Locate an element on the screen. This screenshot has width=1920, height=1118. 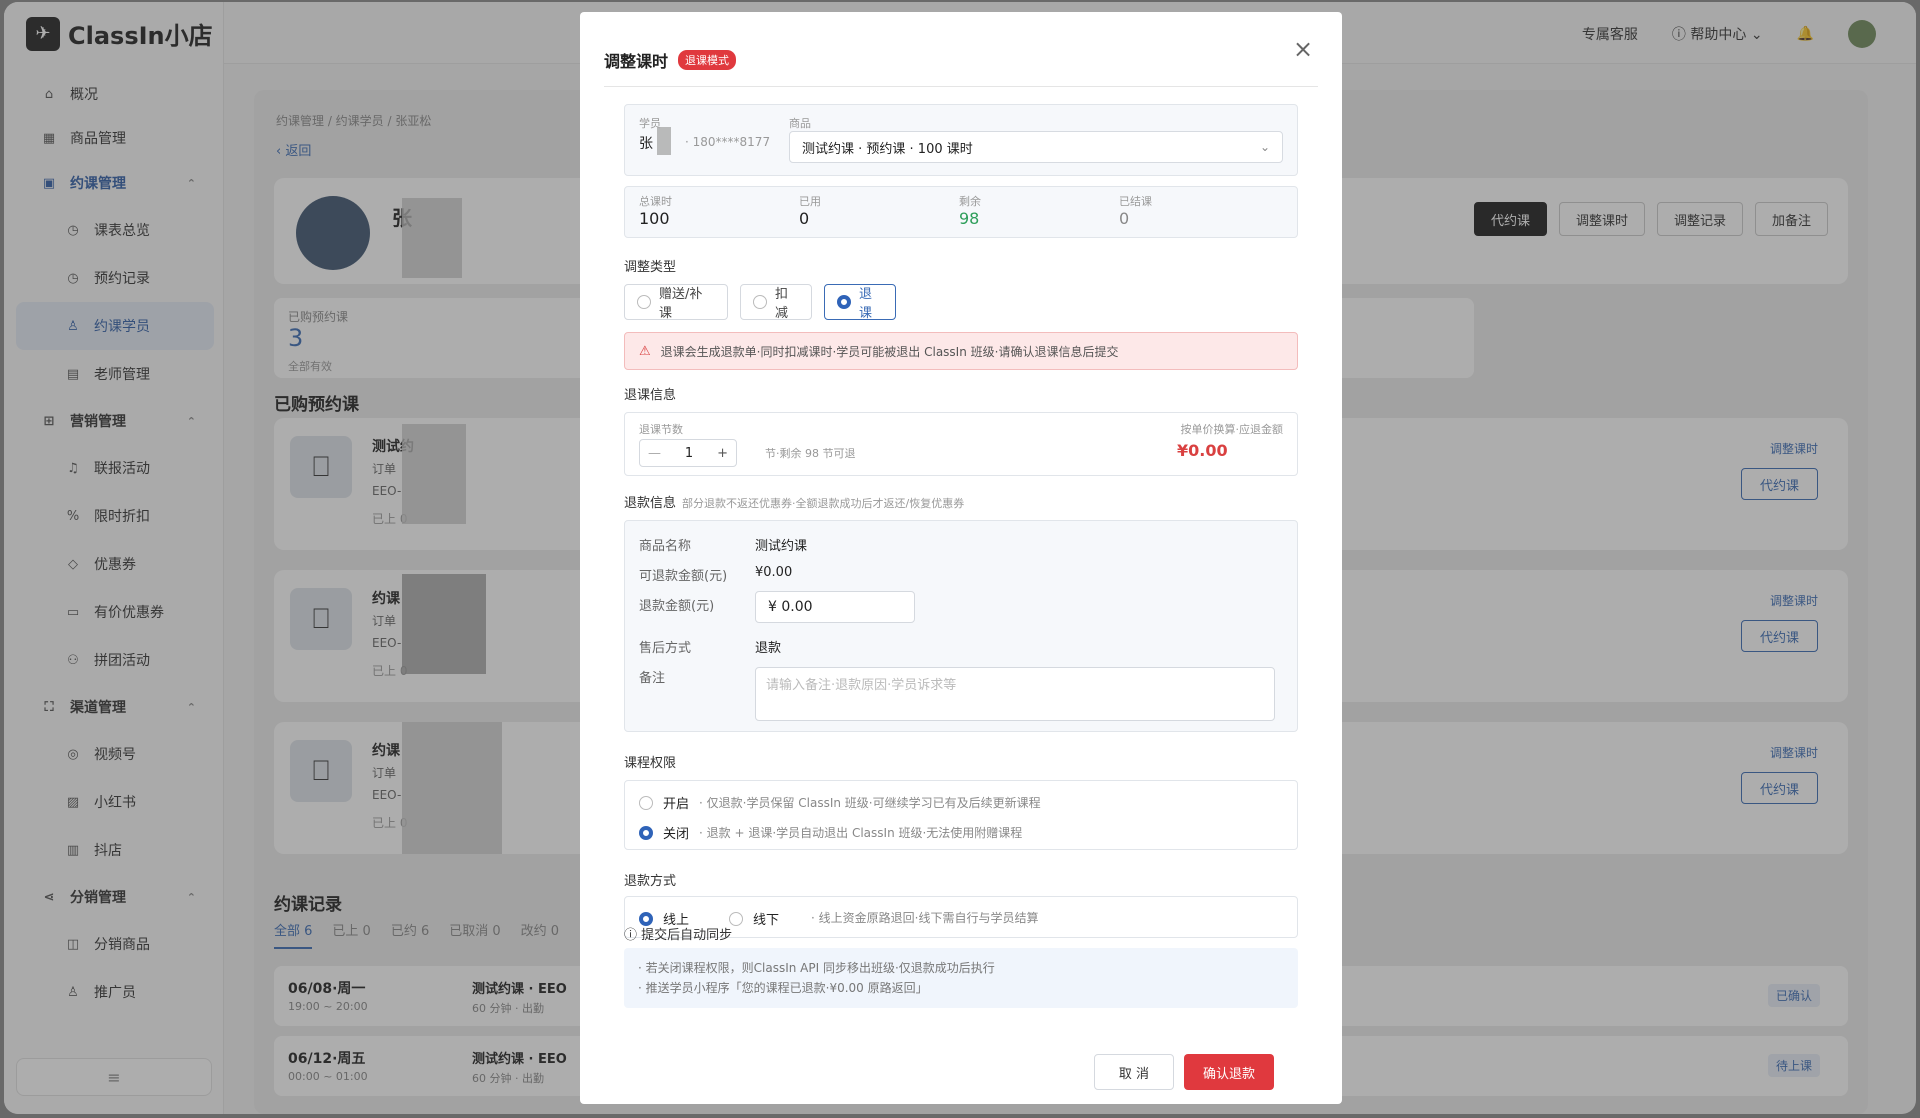
option-desc: · 仅退款·学员保留 ClassIn 班级·可继续学习已有及后续更新课程 is located at coordinates (870, 803).